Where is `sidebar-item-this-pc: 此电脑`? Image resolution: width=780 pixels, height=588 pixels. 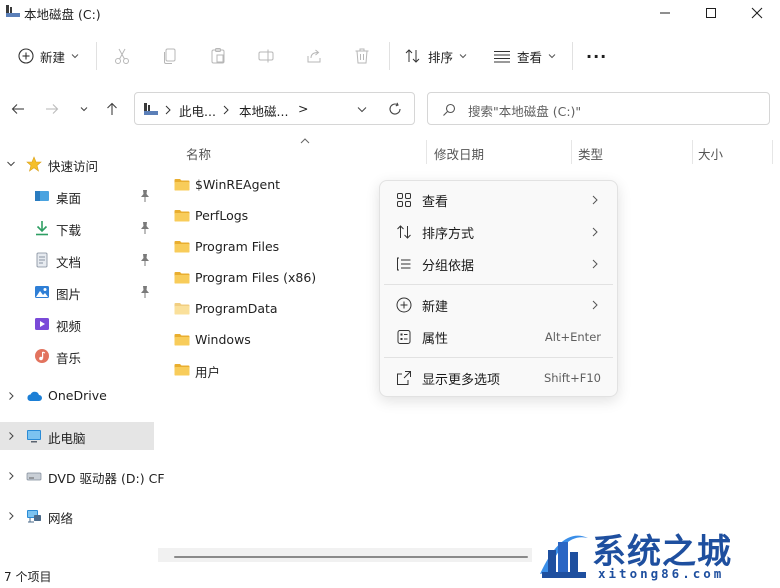 sidebar-item-this-pc: 此电脑 is located at coordinates (77, 436).